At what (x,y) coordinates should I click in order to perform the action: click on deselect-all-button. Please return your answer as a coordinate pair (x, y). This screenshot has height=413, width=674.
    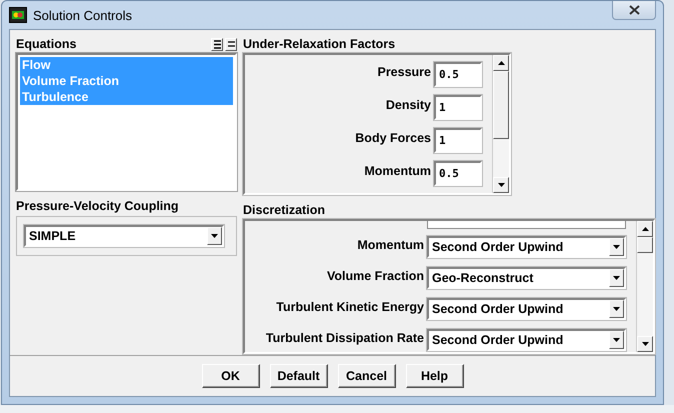
    Looking at the image, I should click on (231, 44).